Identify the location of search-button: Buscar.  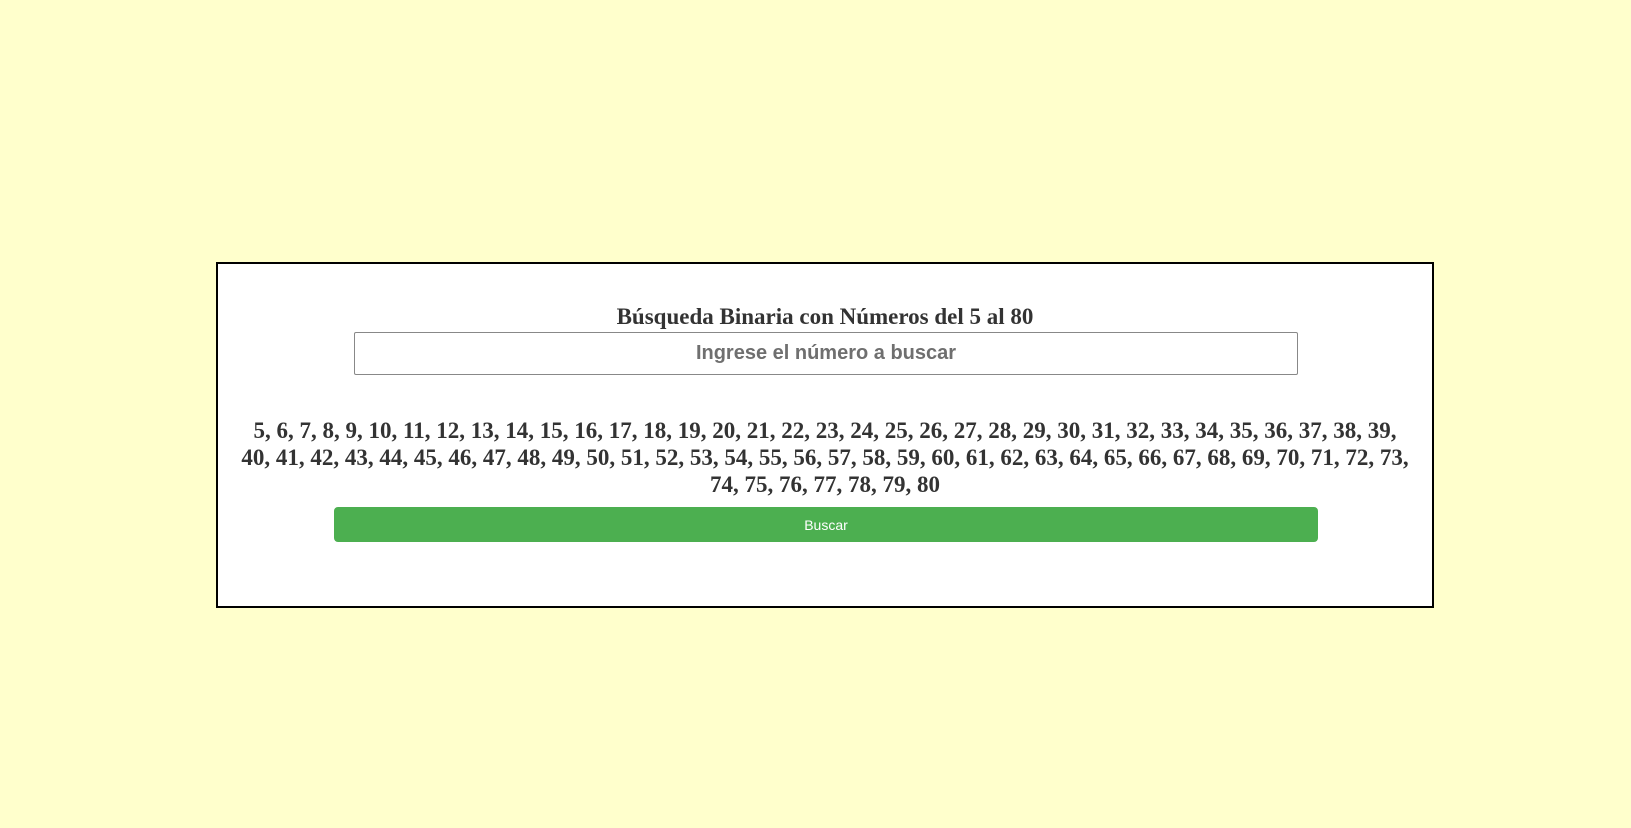
(826, 524).